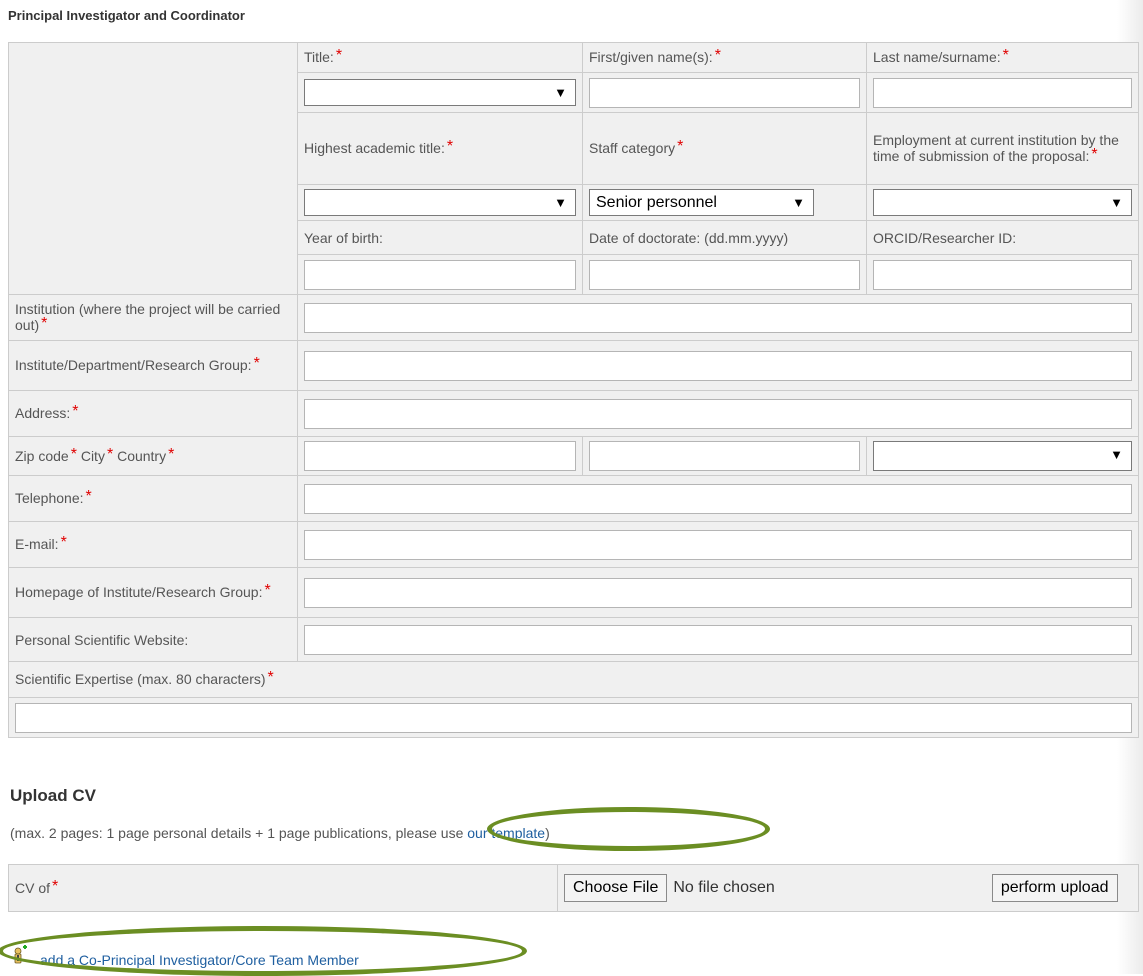 The height and width of the screenshot is (976, 1143). What do you see at coordinates (724, 887) in the screenshot?
I see `no-file-chosen-text: No file chosen` at bounding box center [724, 887].